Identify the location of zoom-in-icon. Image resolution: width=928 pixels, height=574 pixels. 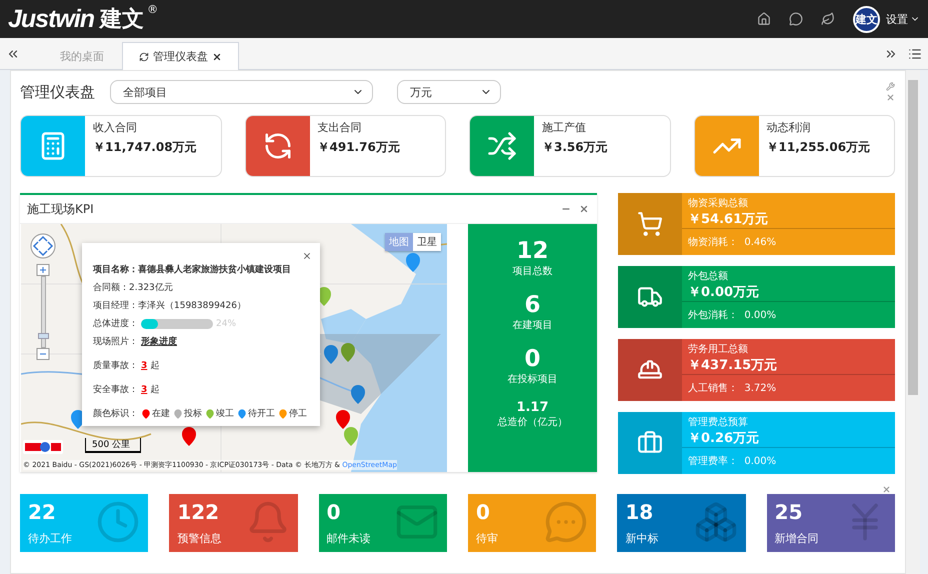
(43, 270).